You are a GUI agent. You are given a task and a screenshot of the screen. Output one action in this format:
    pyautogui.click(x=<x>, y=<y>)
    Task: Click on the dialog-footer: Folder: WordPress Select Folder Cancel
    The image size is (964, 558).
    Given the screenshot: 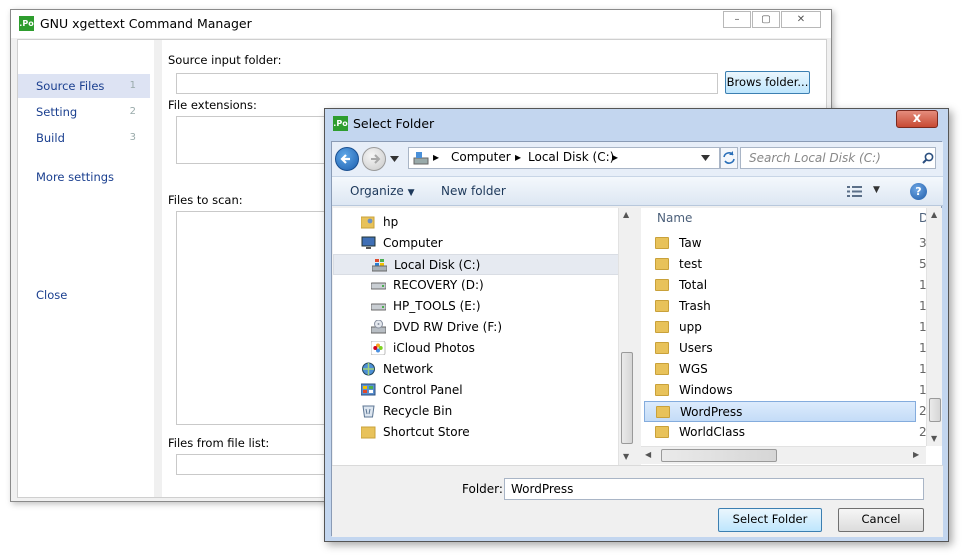 What is the action you would take?
    pyautogui.click(x=637, y=501)
    